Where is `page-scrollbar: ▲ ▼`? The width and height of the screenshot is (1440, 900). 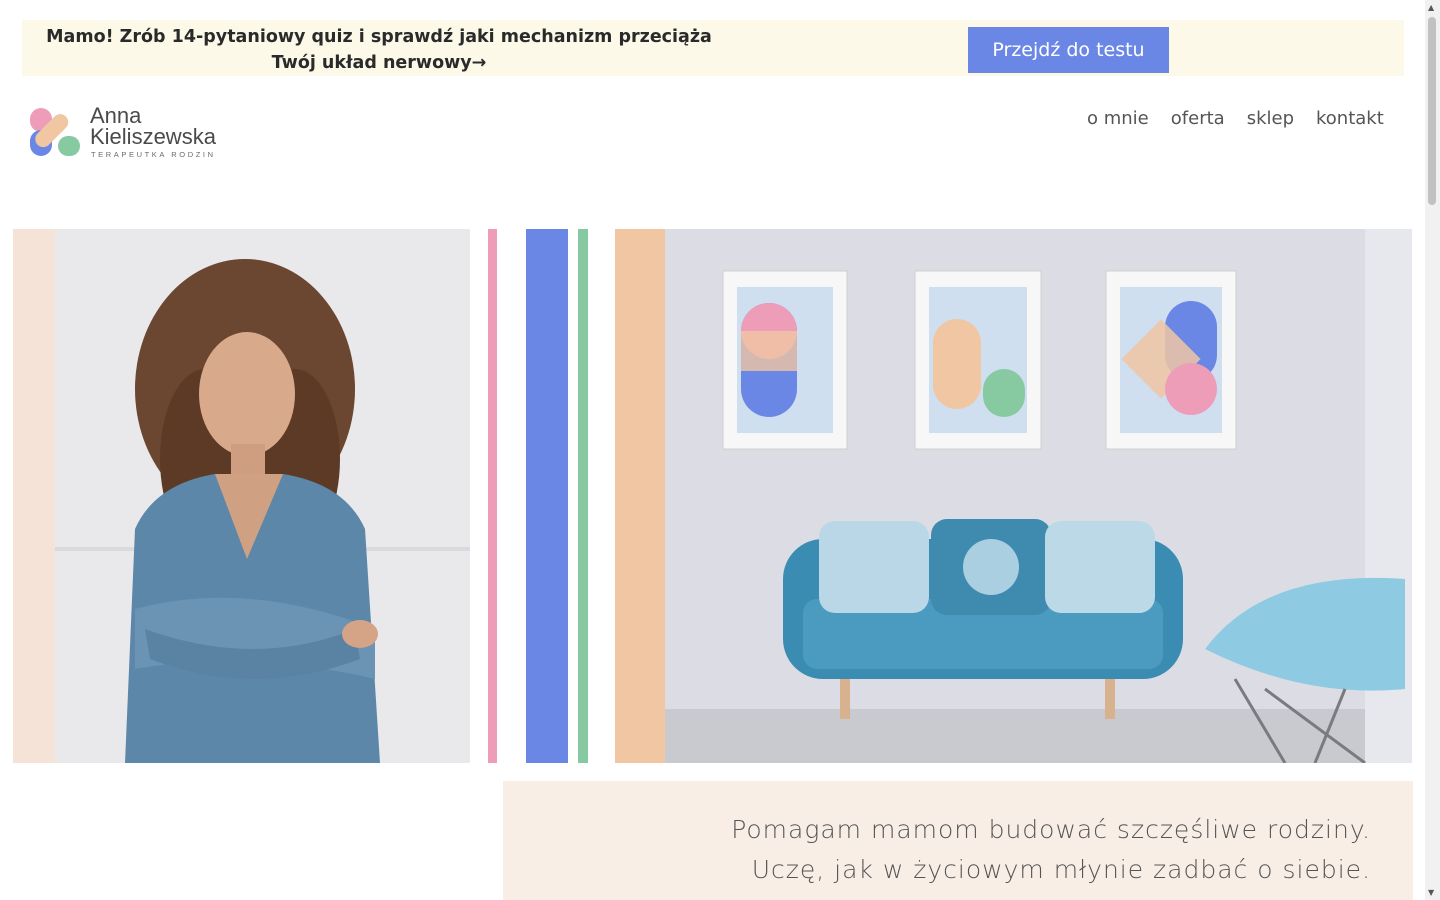
page-scrollbar: ▲ ▼ is located at coordinates (1432, 450).